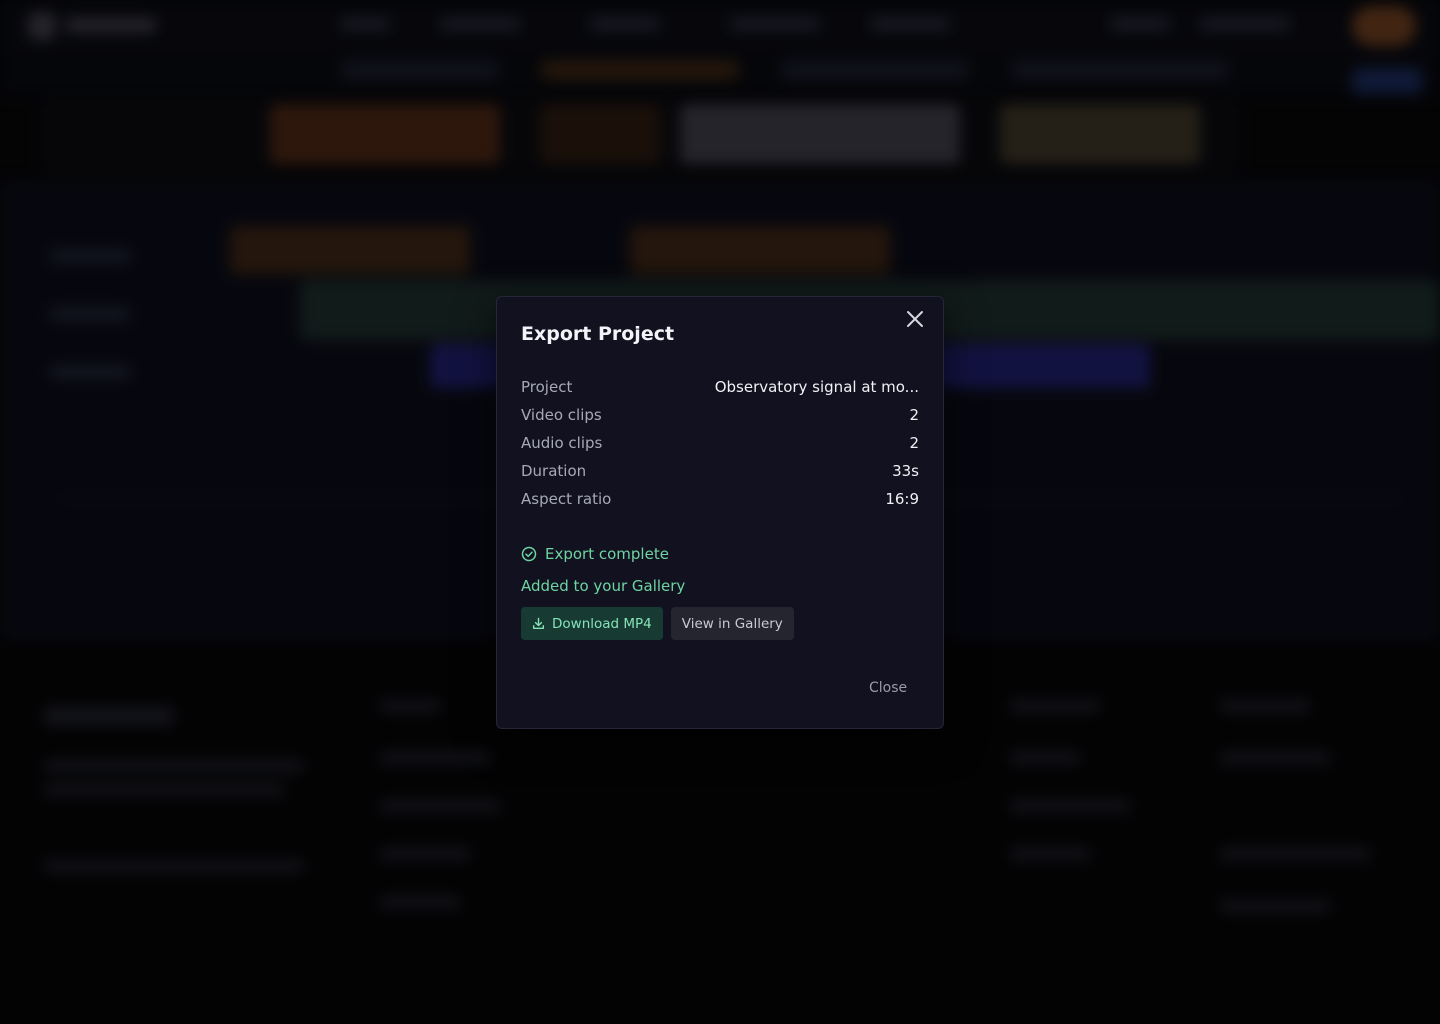  What do you see at coordinates (598, 334) in the screenshot?
I see `dialog-title: Export Project` at bounding box center [598, 334].